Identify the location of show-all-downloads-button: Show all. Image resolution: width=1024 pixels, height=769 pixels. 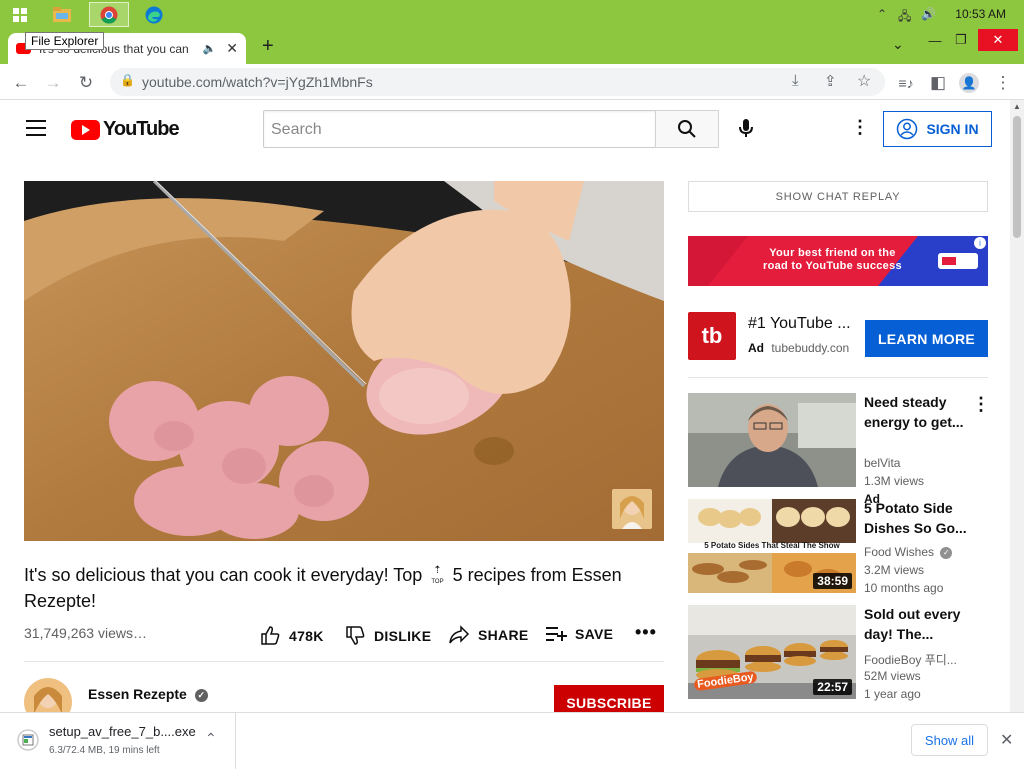
(949, 740).